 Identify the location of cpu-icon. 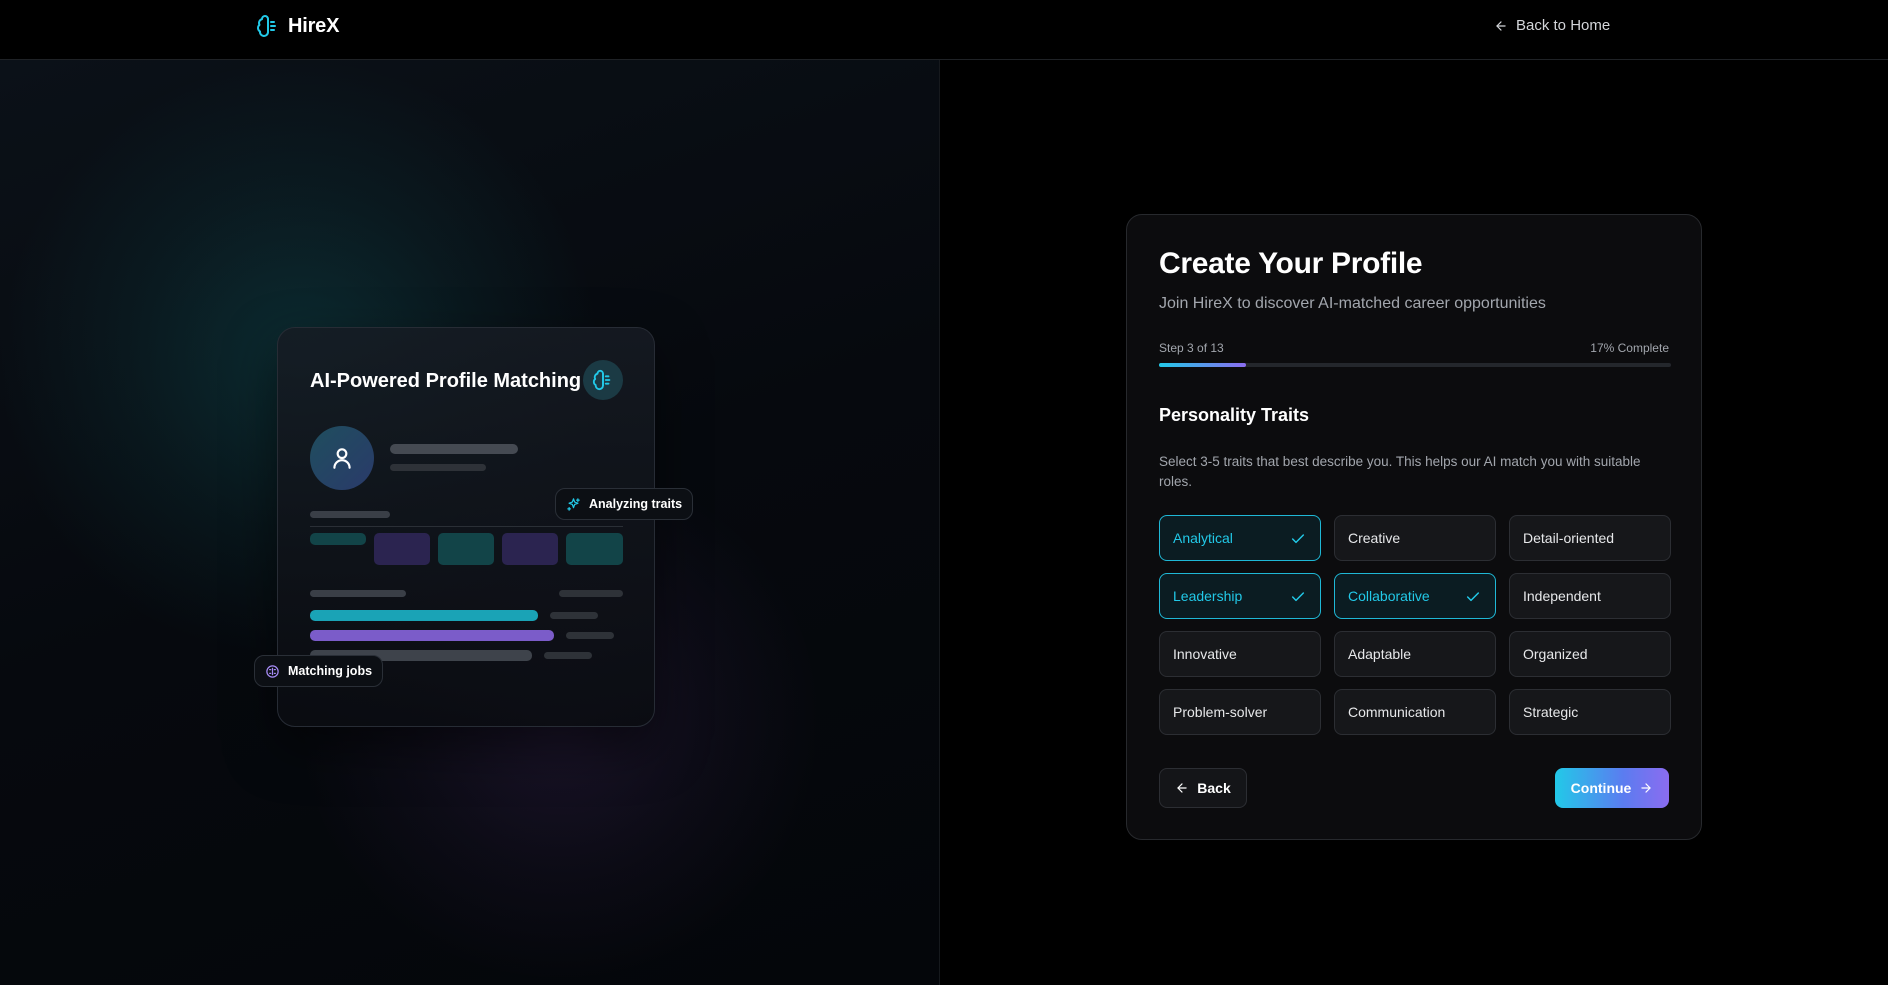
(272, 671).